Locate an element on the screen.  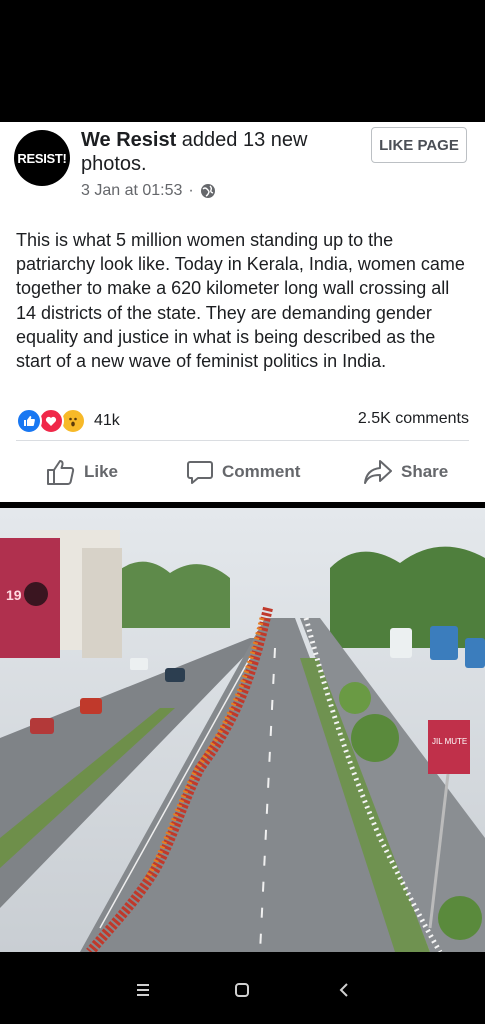
like-label: Like is located at coordinates (101, 471).